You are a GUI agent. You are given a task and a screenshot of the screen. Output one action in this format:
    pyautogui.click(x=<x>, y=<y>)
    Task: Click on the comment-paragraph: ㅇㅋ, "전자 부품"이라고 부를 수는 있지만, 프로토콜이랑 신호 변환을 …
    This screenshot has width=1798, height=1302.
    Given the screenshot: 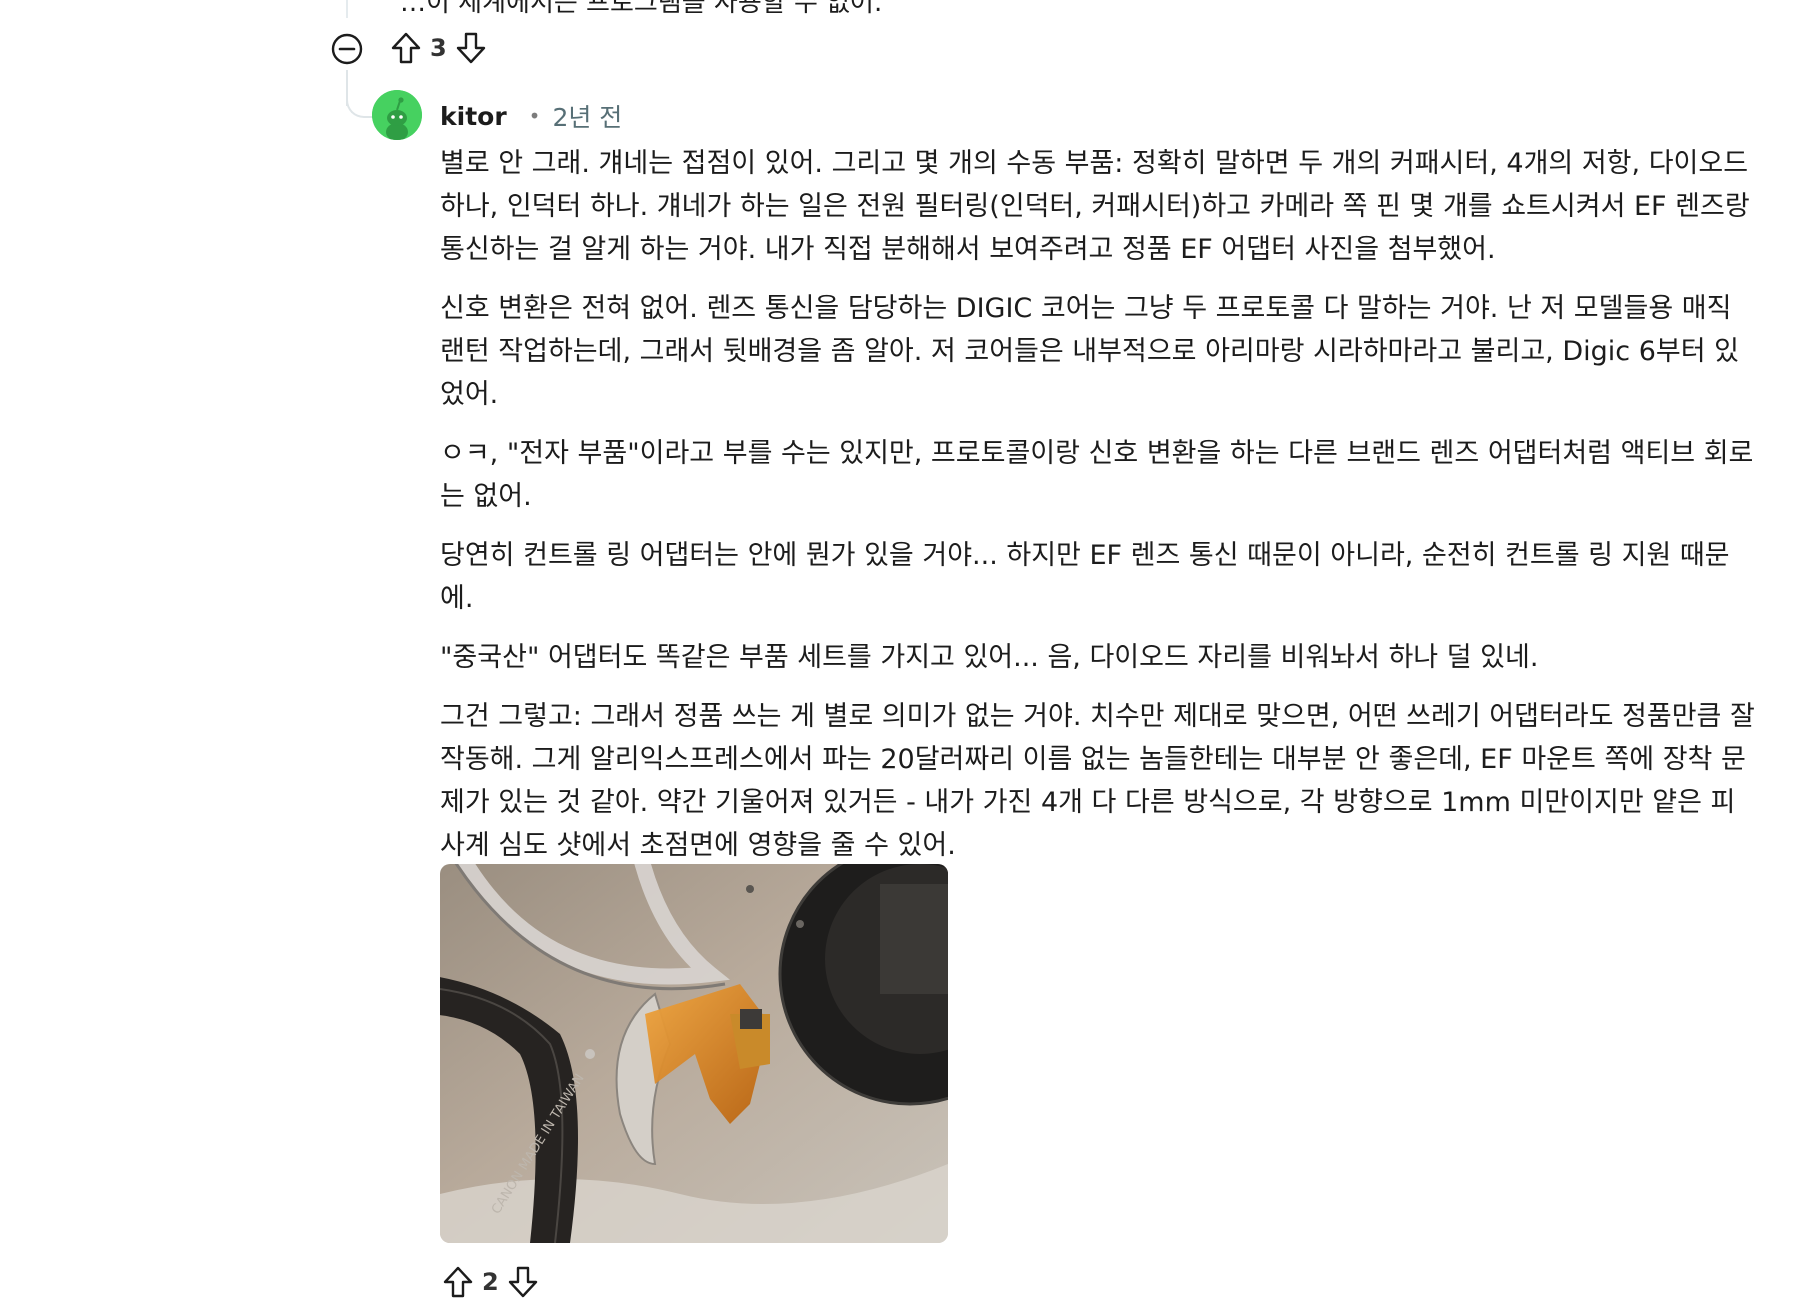 What is the action you would take?
    pyautogui.click(x=1097, y=475)
    